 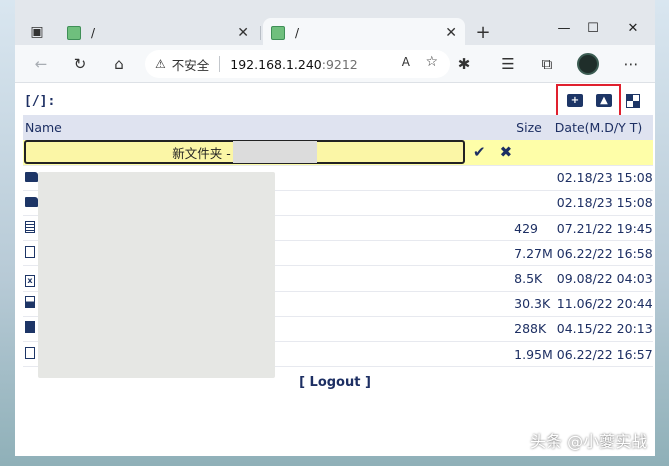 I want to click on address-host: 192.168.1.240, so click(x=276, y=64).